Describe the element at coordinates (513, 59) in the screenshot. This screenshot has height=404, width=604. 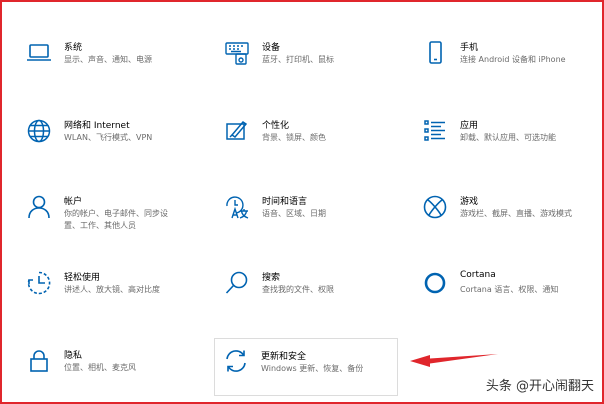
I see `tile-description: 连接 Android 设备和 iPhone` at that location.